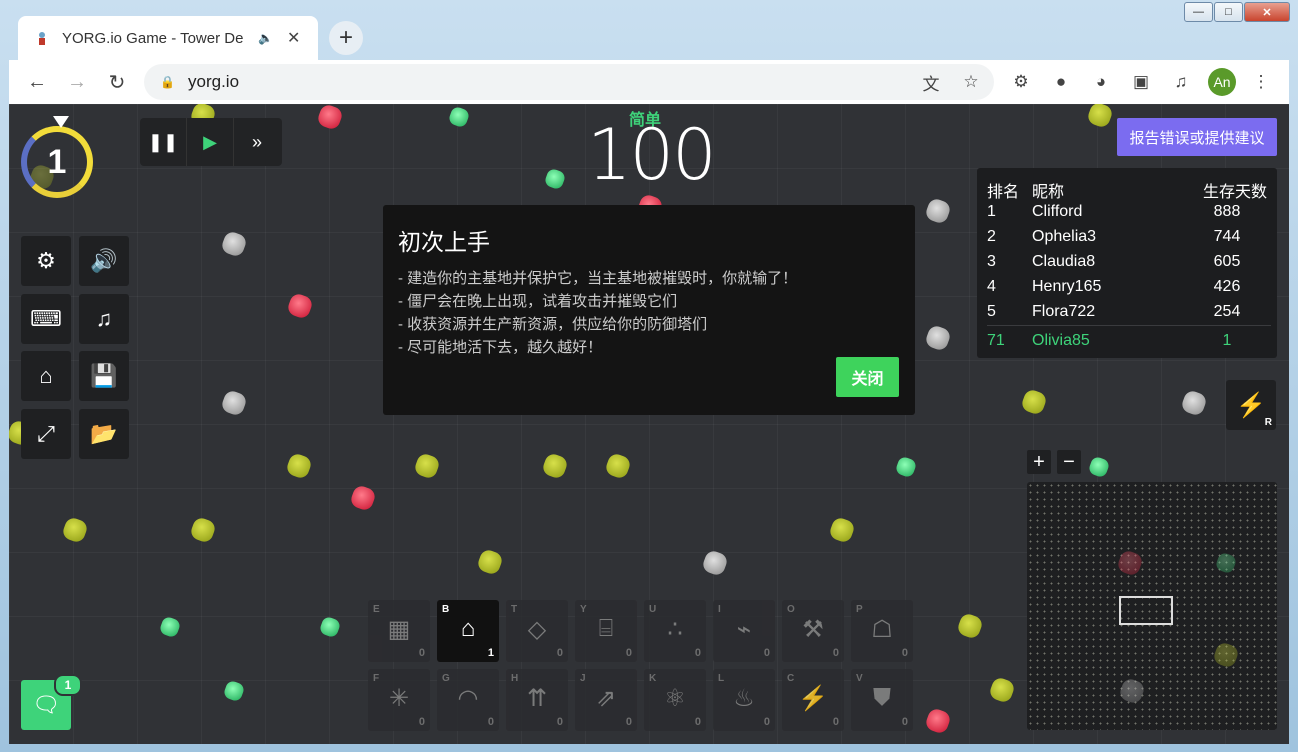  Describe the element at coordinates (1021, 82) in the screenshot. I see `extension-gear-icon: ⚙` at that location.